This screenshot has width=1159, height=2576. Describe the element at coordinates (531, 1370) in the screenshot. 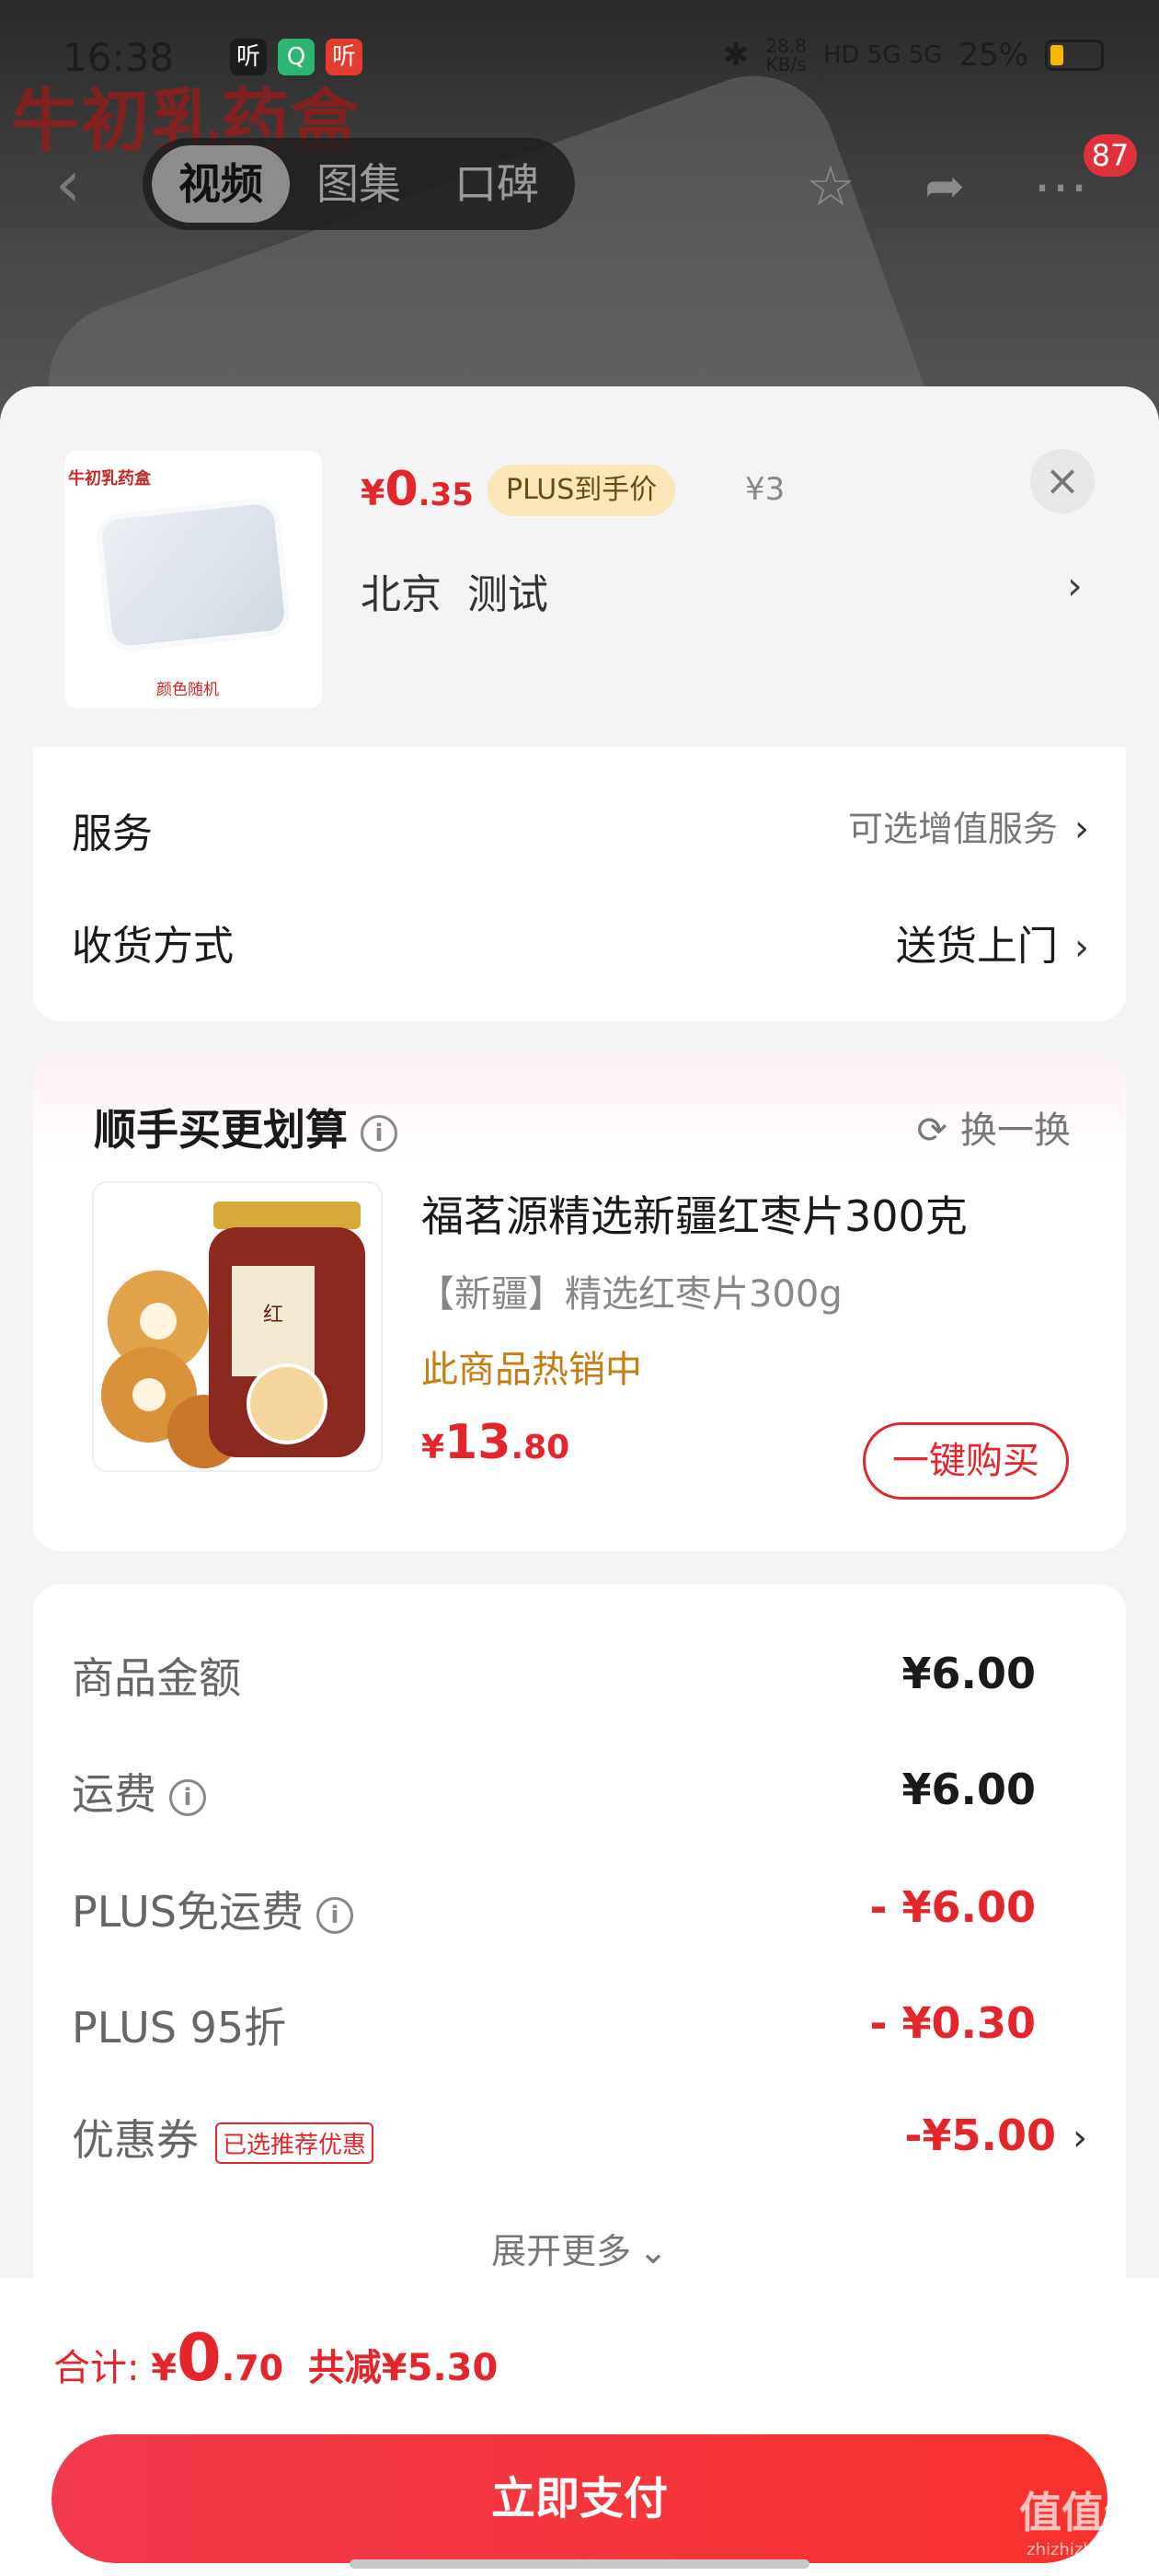

I see `upsell-hot-label: 此商品热销中` at that location.